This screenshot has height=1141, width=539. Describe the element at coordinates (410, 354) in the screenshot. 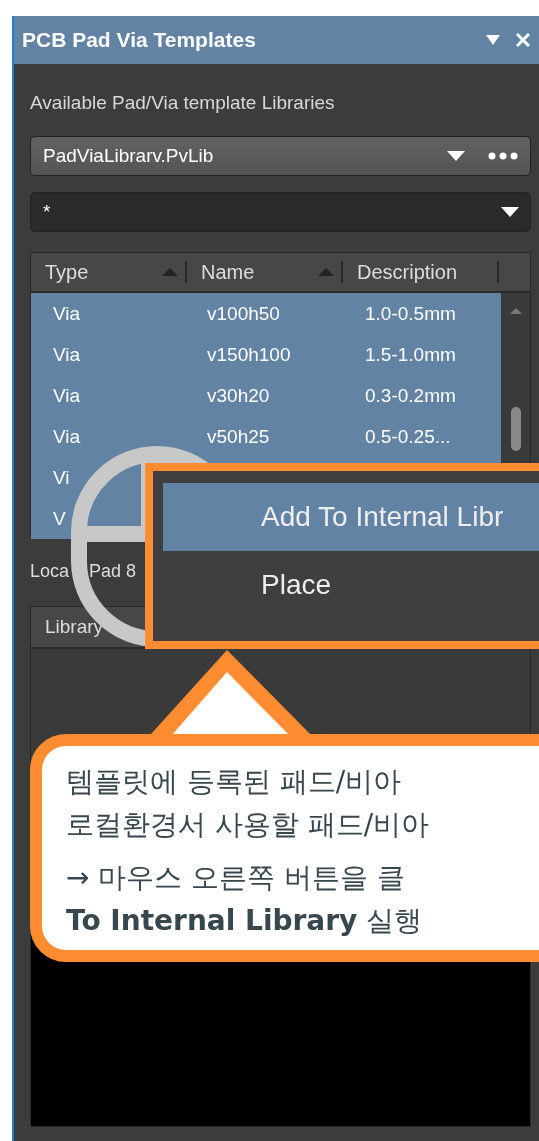

I see `table-cell-text: 1.5-1.0mm` at that location.